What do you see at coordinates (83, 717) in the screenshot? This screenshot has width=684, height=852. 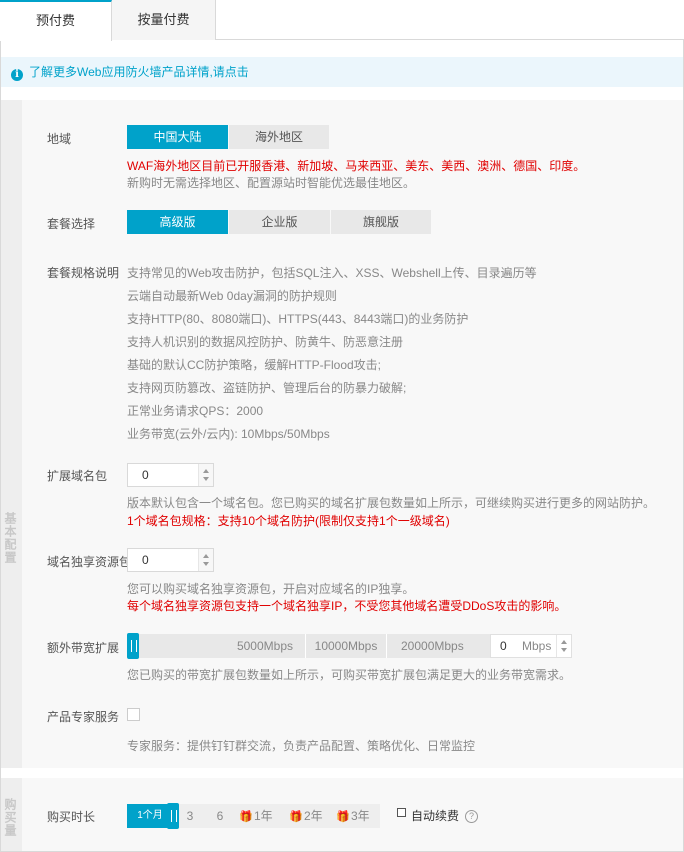 I see `expert-label: 产品专家服务` at bounding box center [83, 717].